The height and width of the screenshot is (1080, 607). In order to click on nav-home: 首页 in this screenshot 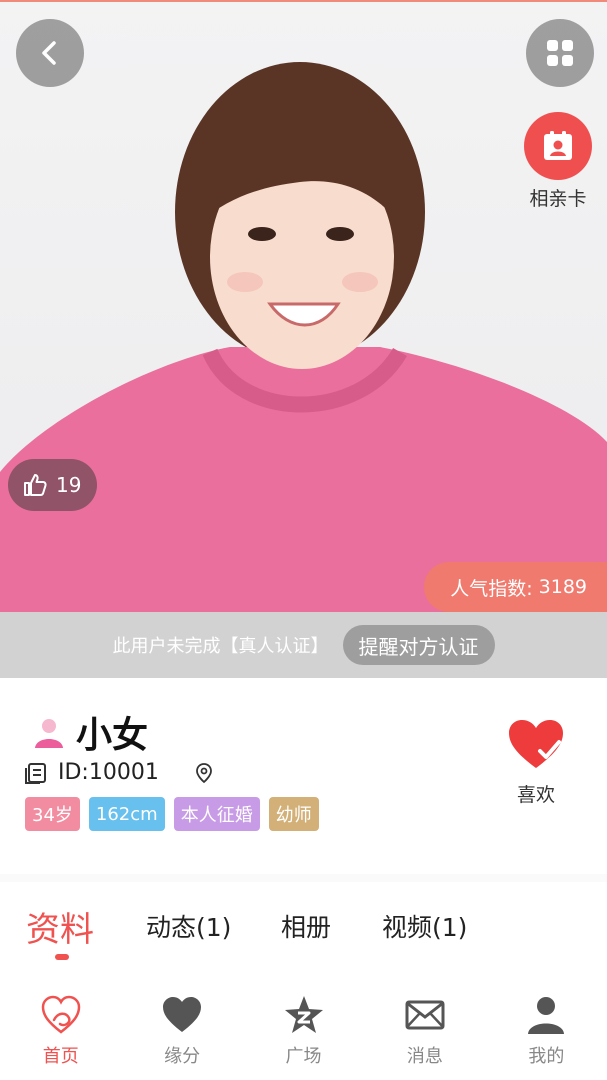, I will do `click(60, 1035)`.